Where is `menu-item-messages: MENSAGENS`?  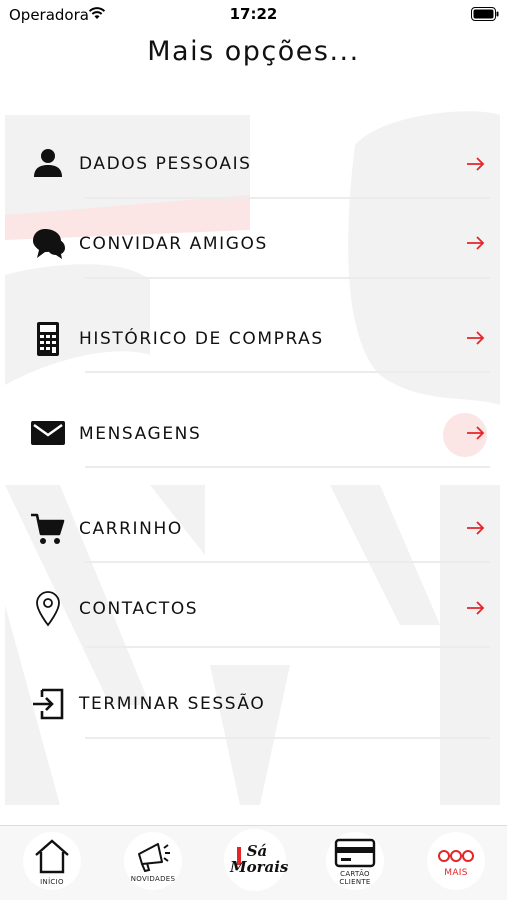 menu-item-messages: MENSAGENS is located at coordinates (253, 436).